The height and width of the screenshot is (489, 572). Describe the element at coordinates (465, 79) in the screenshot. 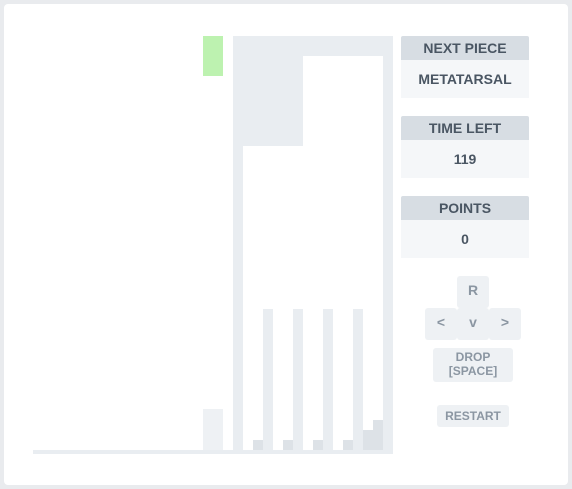

I see `next-piece-value: METATARSAL` at that location.